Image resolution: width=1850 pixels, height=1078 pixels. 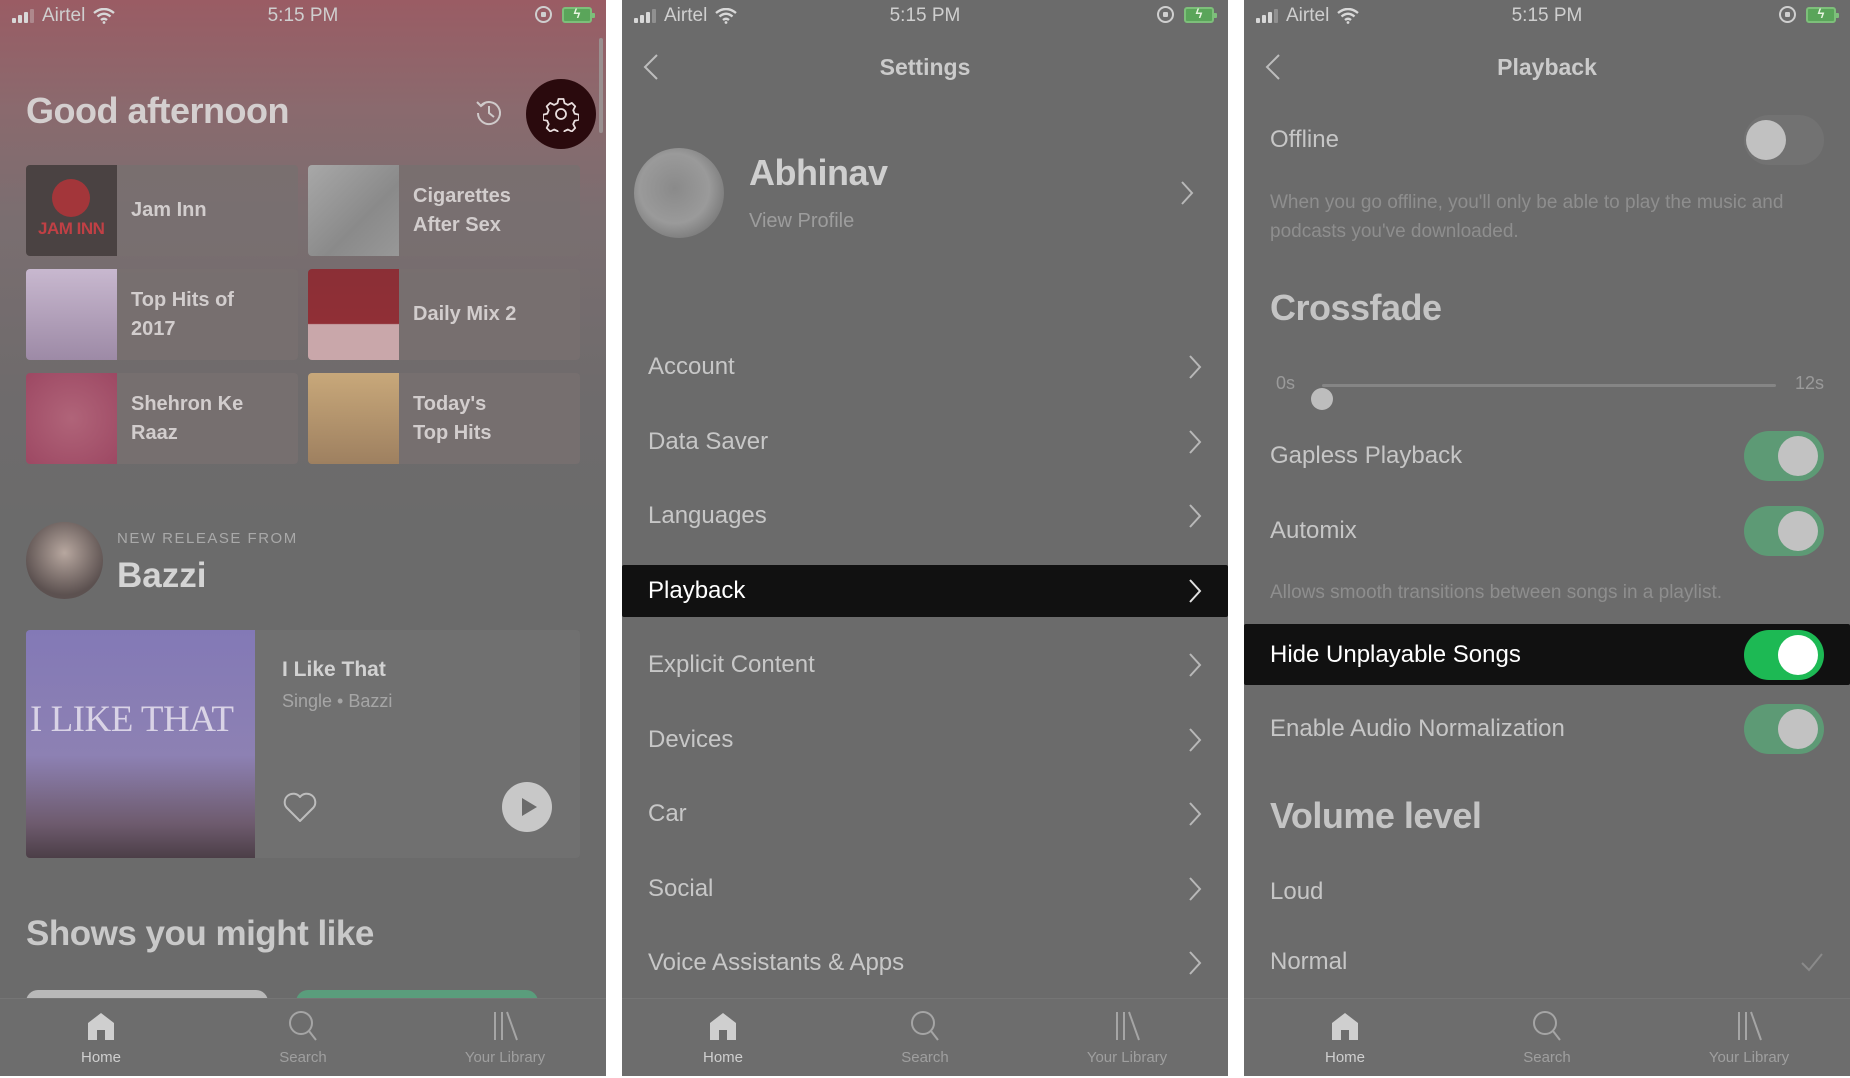 I want to click on shortcut-label: Top Hits of 2017, so click(x=182, y=314).